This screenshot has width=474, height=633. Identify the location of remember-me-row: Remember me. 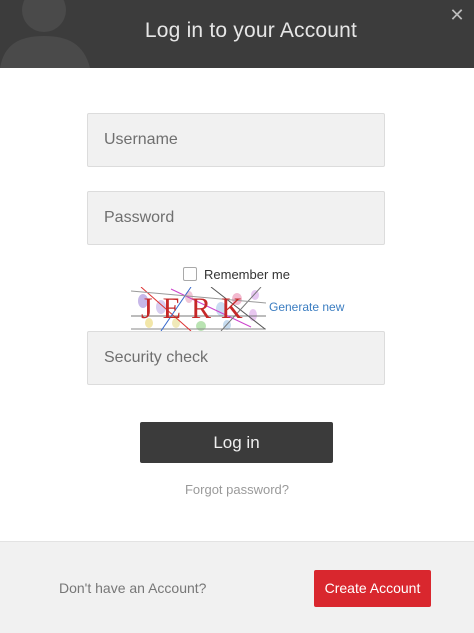
(236, 274).